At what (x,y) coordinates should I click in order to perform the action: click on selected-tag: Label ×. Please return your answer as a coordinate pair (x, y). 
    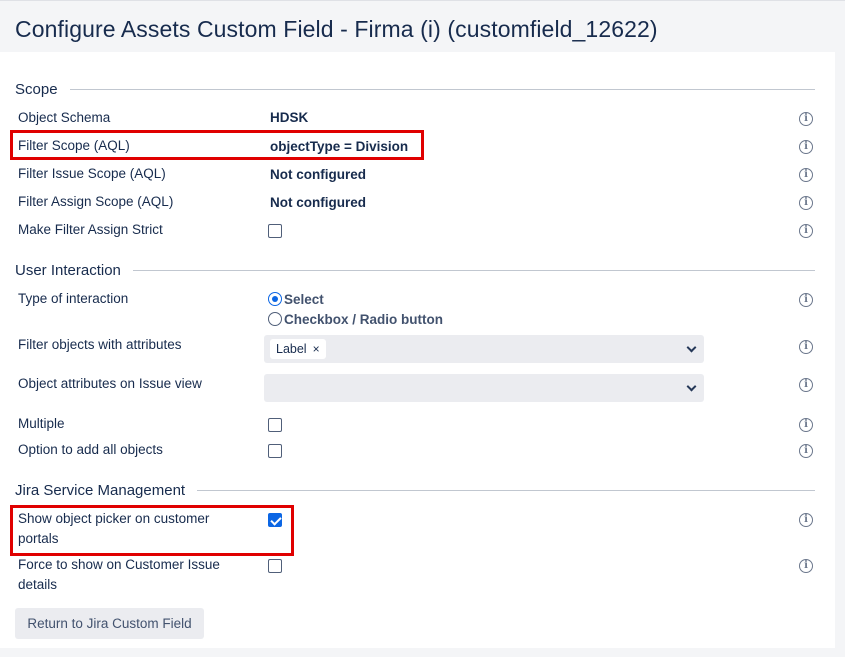
    Looking at the image, I should click on (298, 349).